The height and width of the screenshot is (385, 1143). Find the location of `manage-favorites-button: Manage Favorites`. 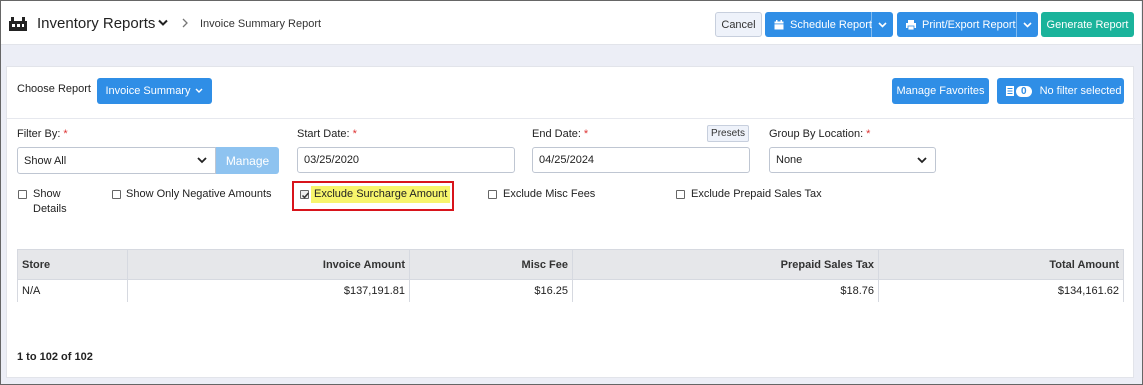

manage-favorites-button: Manage Favorites is located at coordinates (940, 91).